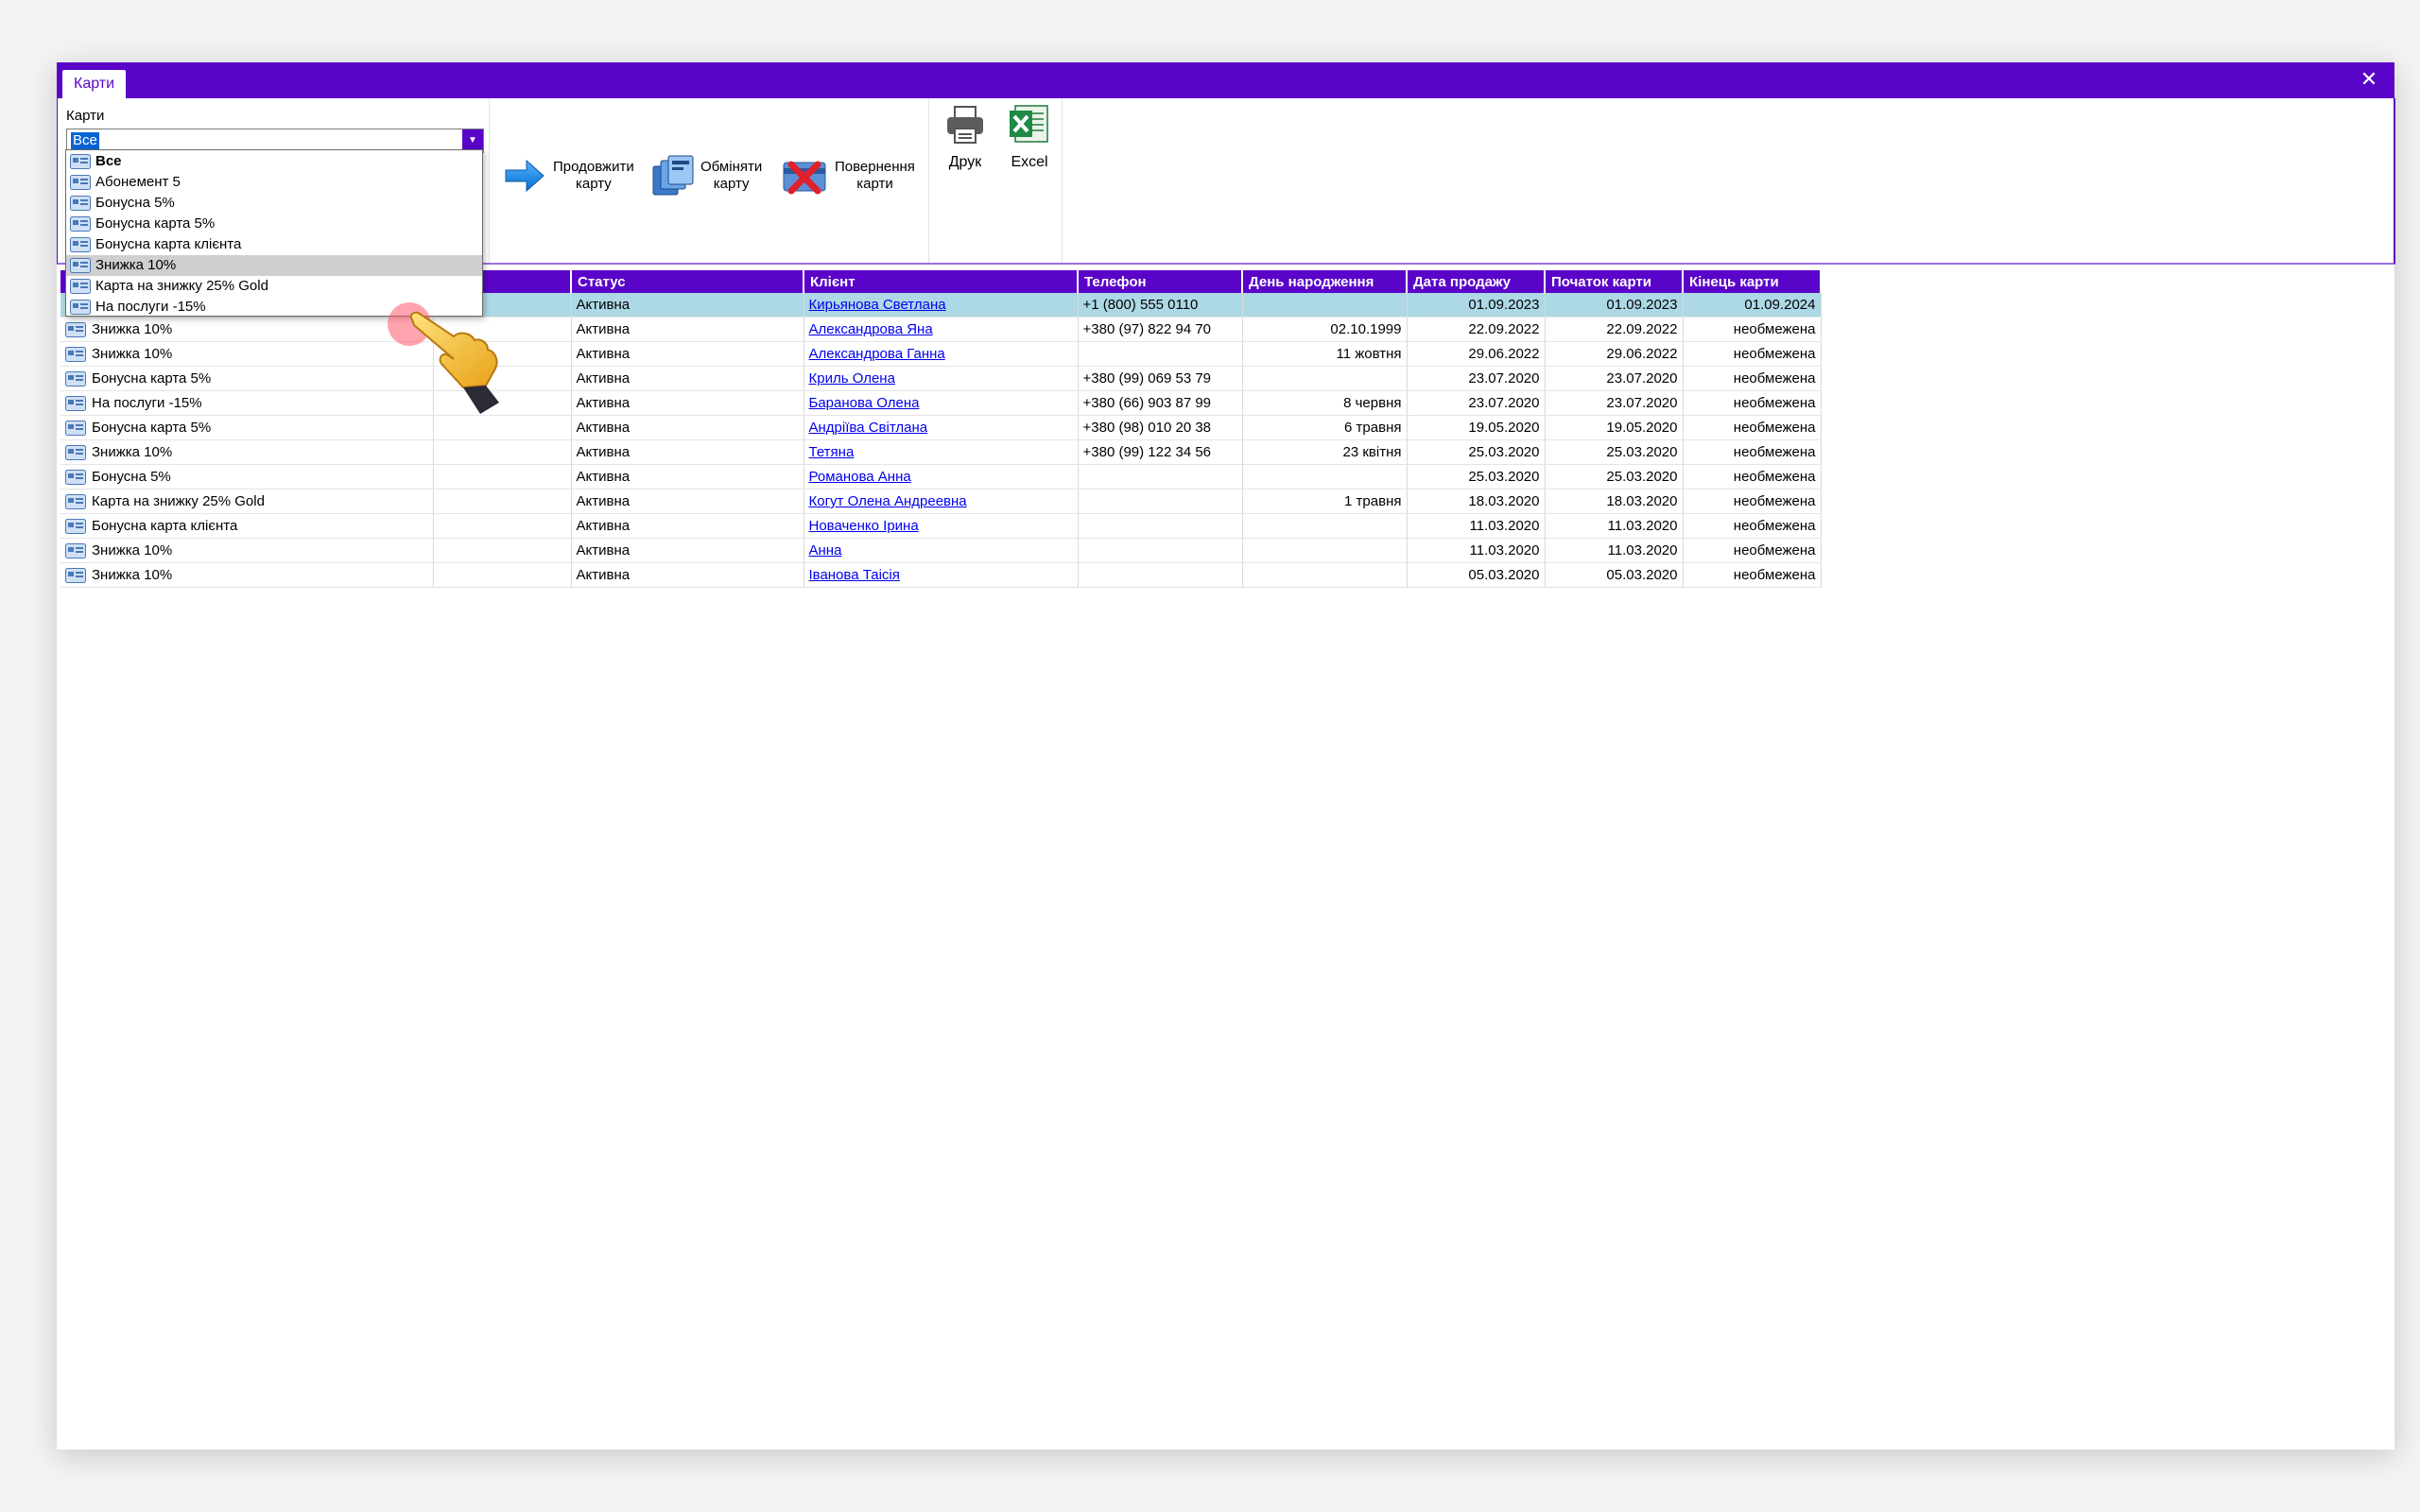 The height and width of the screenshot is (1512, 2420). Describe the element at coordinates (1476, 526) in the screenshot. I see `cell-sale-date: 11.03.2020` at that location.